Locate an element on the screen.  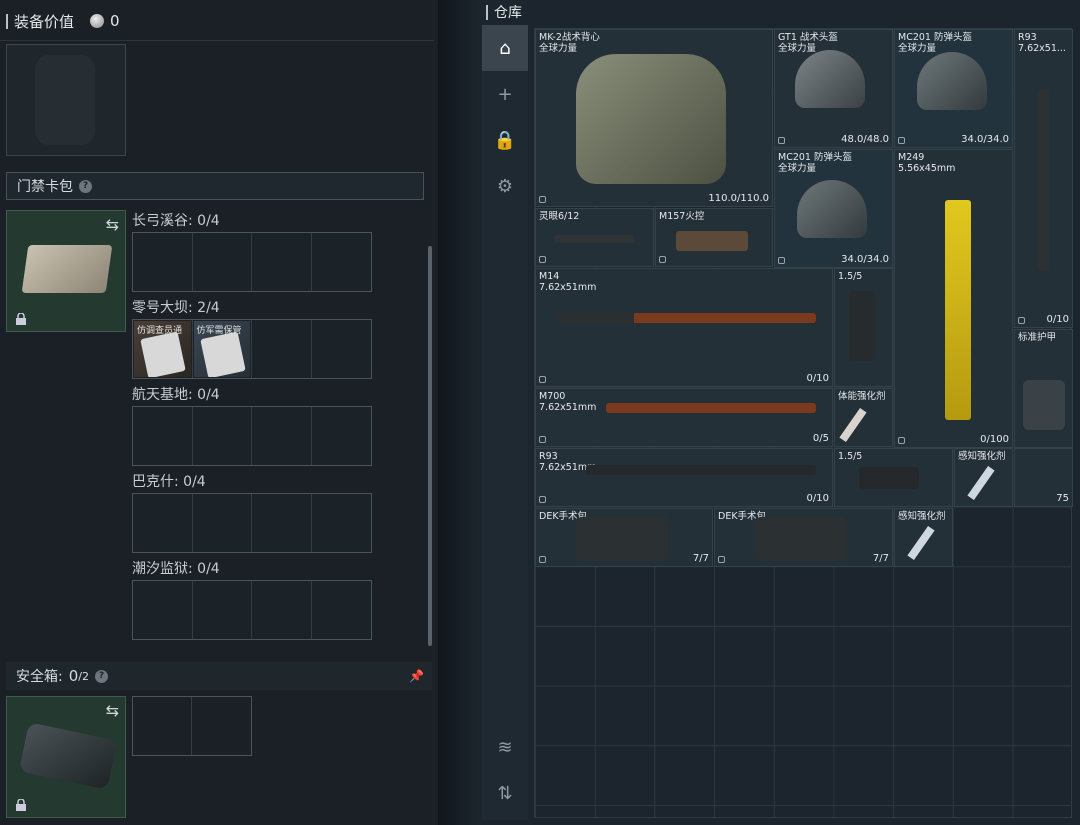
map-label-5: 潮汐监狱: 0/4 is located at coordinates (176, 569).